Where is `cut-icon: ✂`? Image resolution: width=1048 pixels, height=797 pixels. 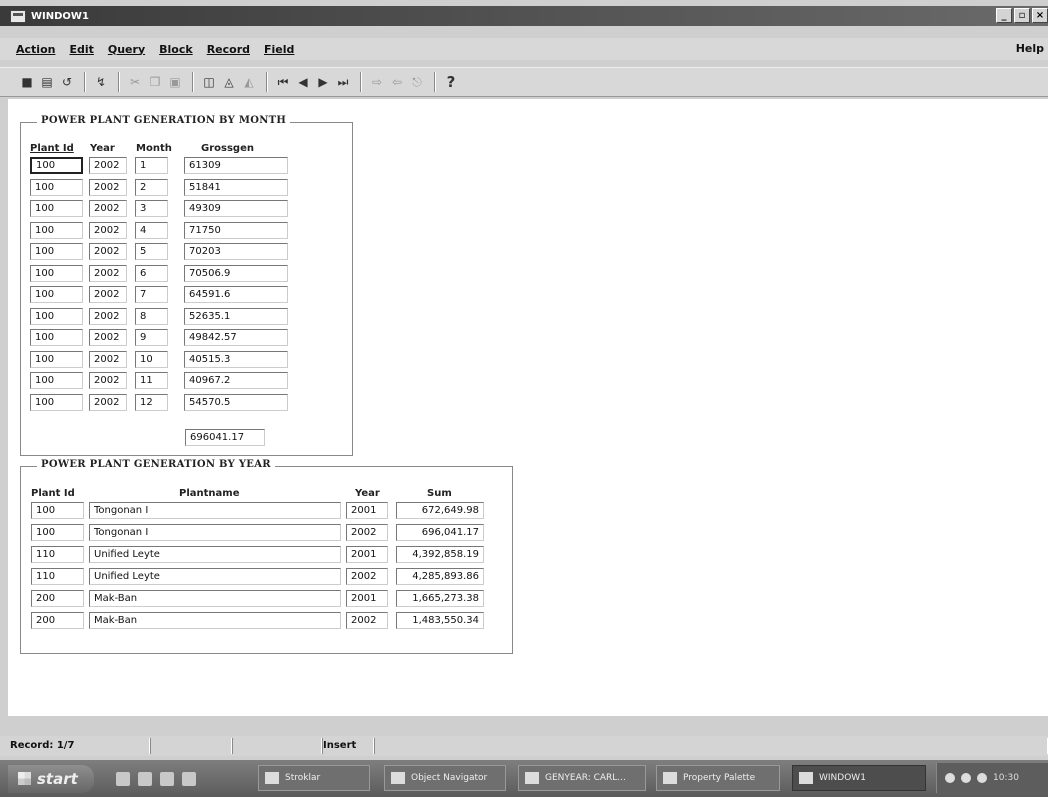
cut-icon: ✂ is located at coordinates (135, 82).